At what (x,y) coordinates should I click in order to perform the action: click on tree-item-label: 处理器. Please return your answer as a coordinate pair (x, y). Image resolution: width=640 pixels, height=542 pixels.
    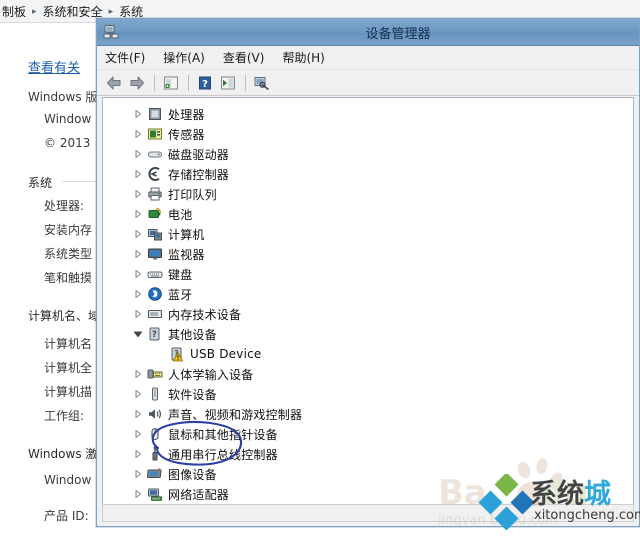
    Looking at the image, I should click on (186, 114).